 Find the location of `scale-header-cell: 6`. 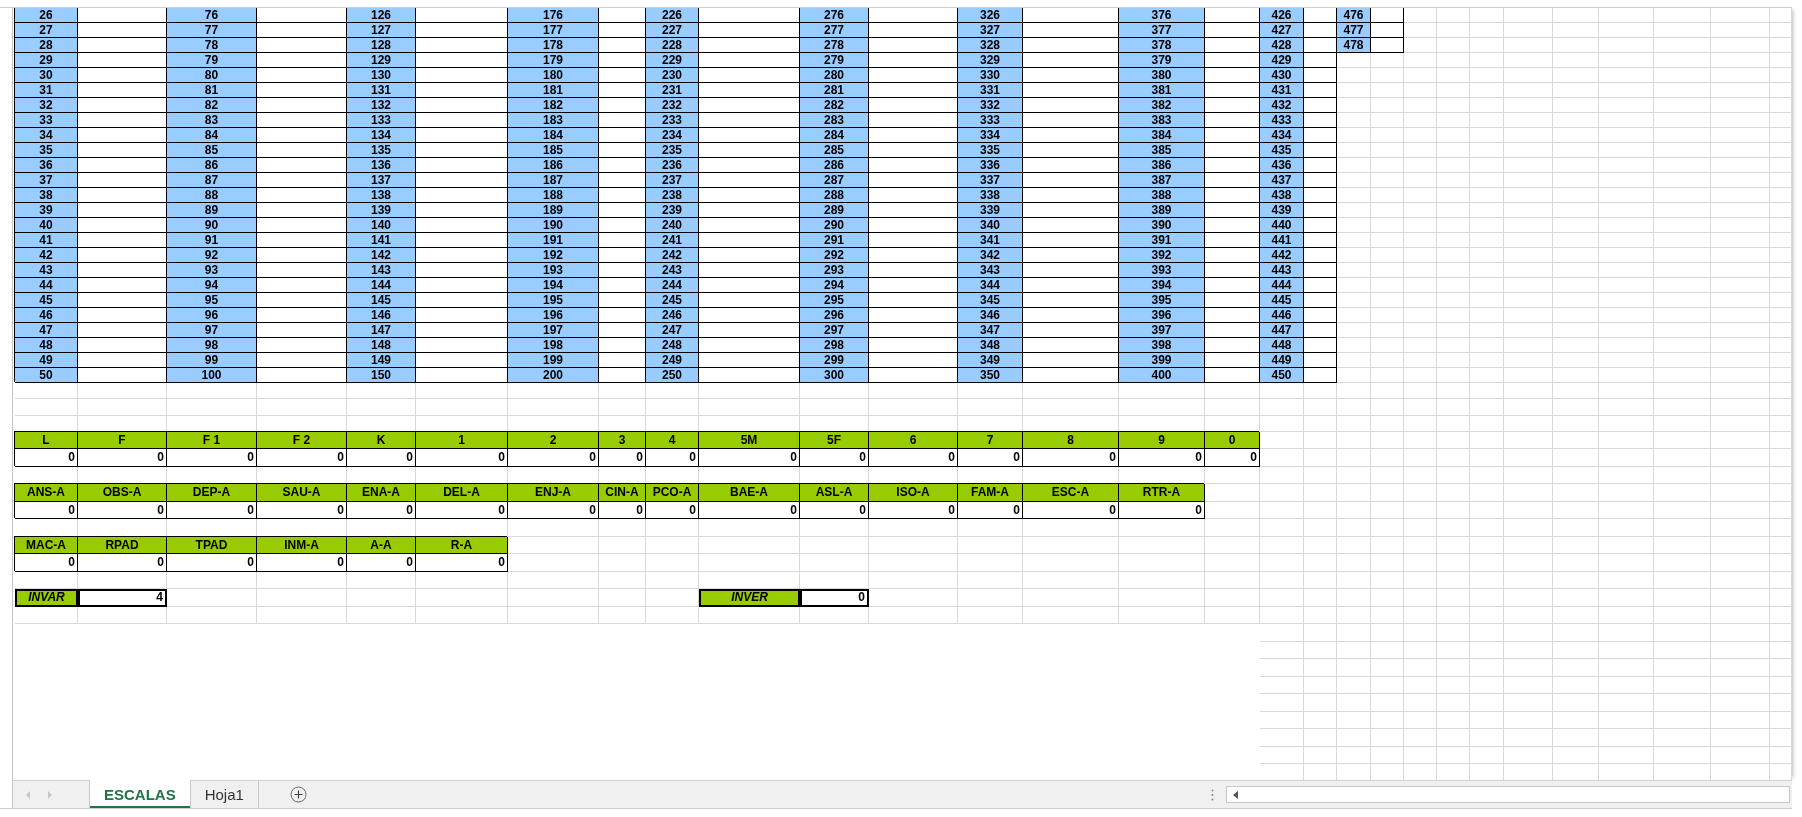

scale-header-cell: 6 is located at coordinates (913, 440).